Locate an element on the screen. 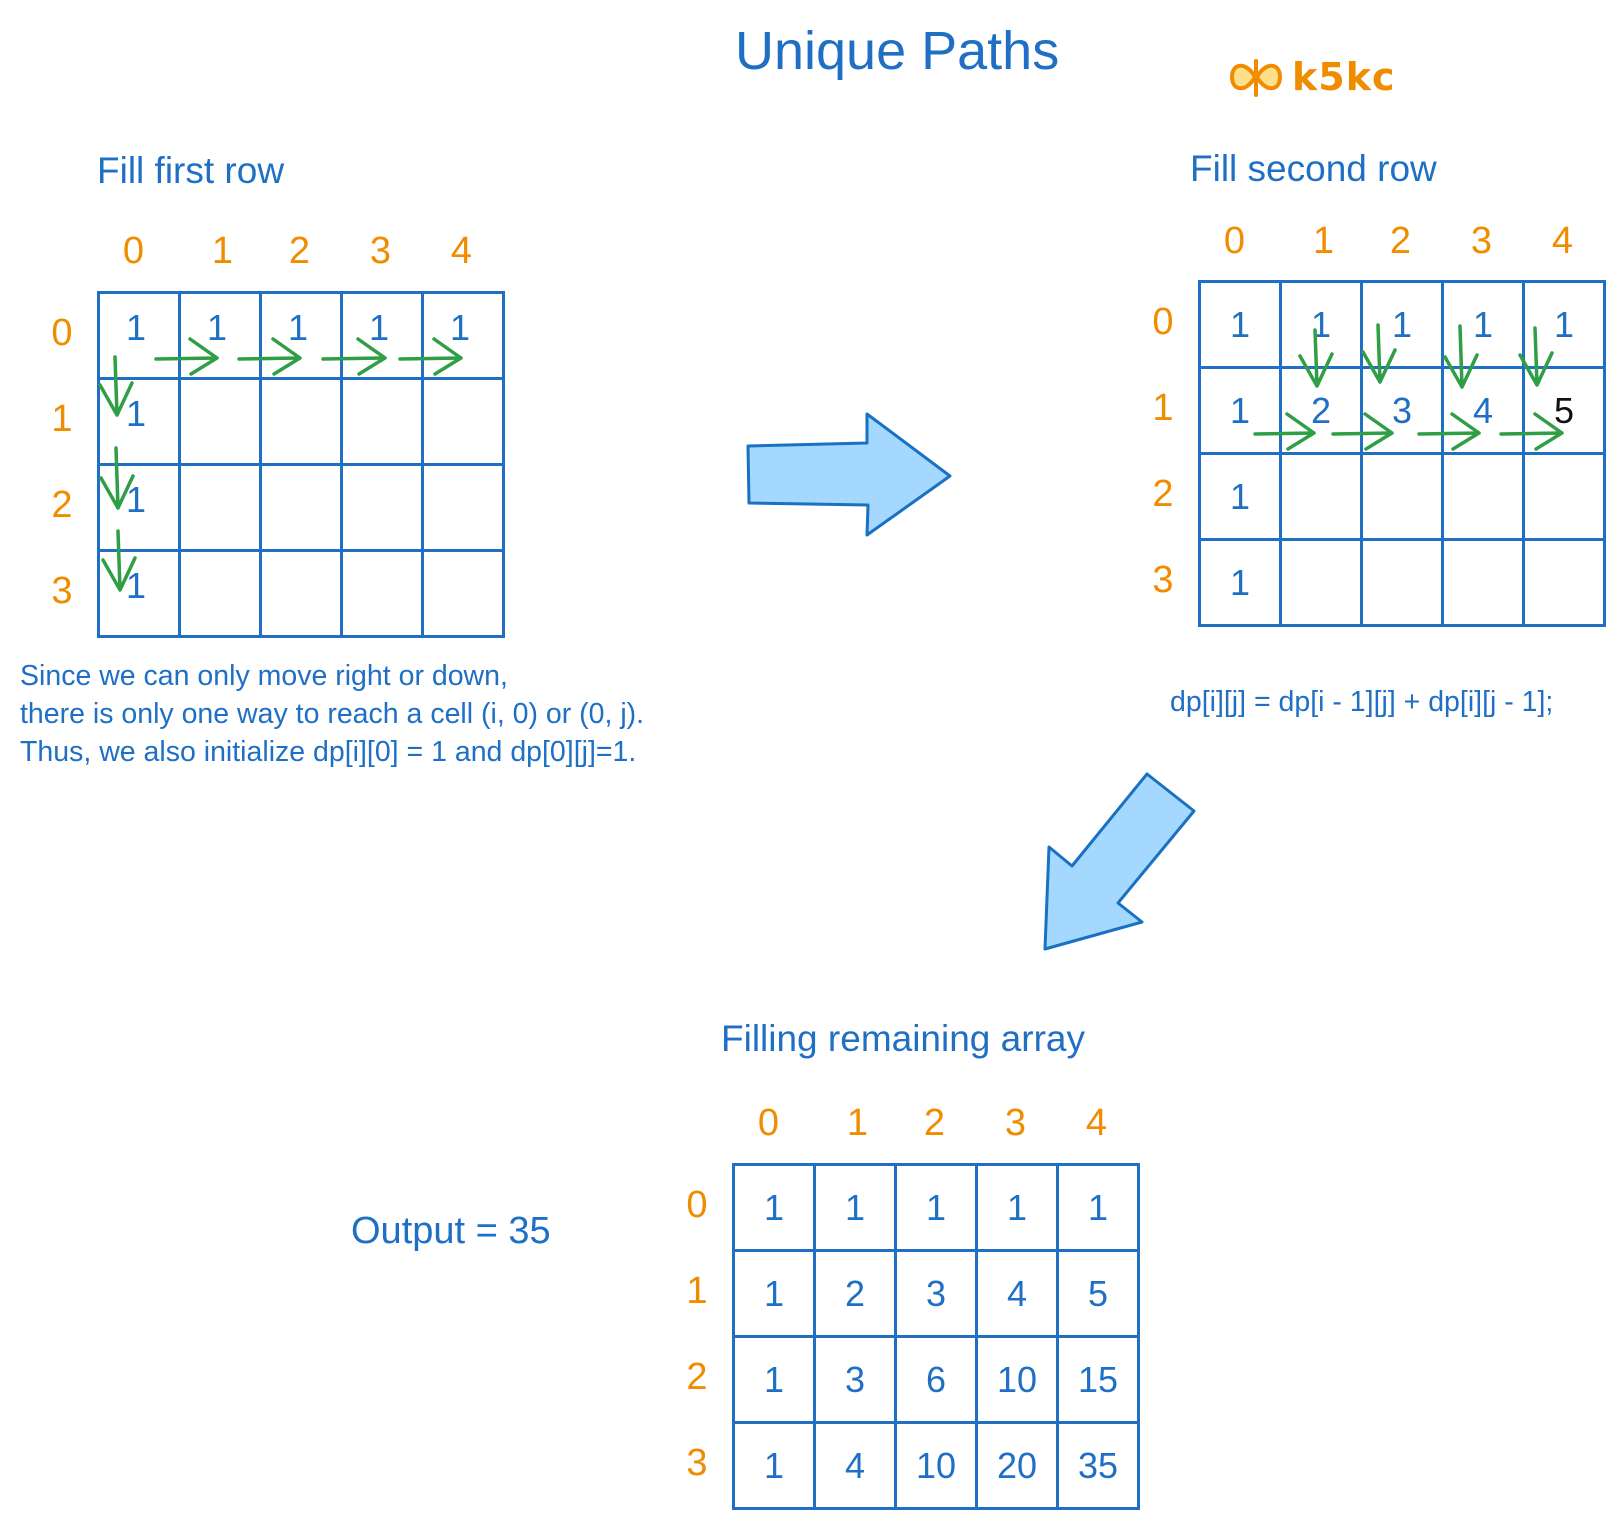 This screenshot has width=1621, height=1527. cell-value: 3 is located at coordinates (855, 1379).